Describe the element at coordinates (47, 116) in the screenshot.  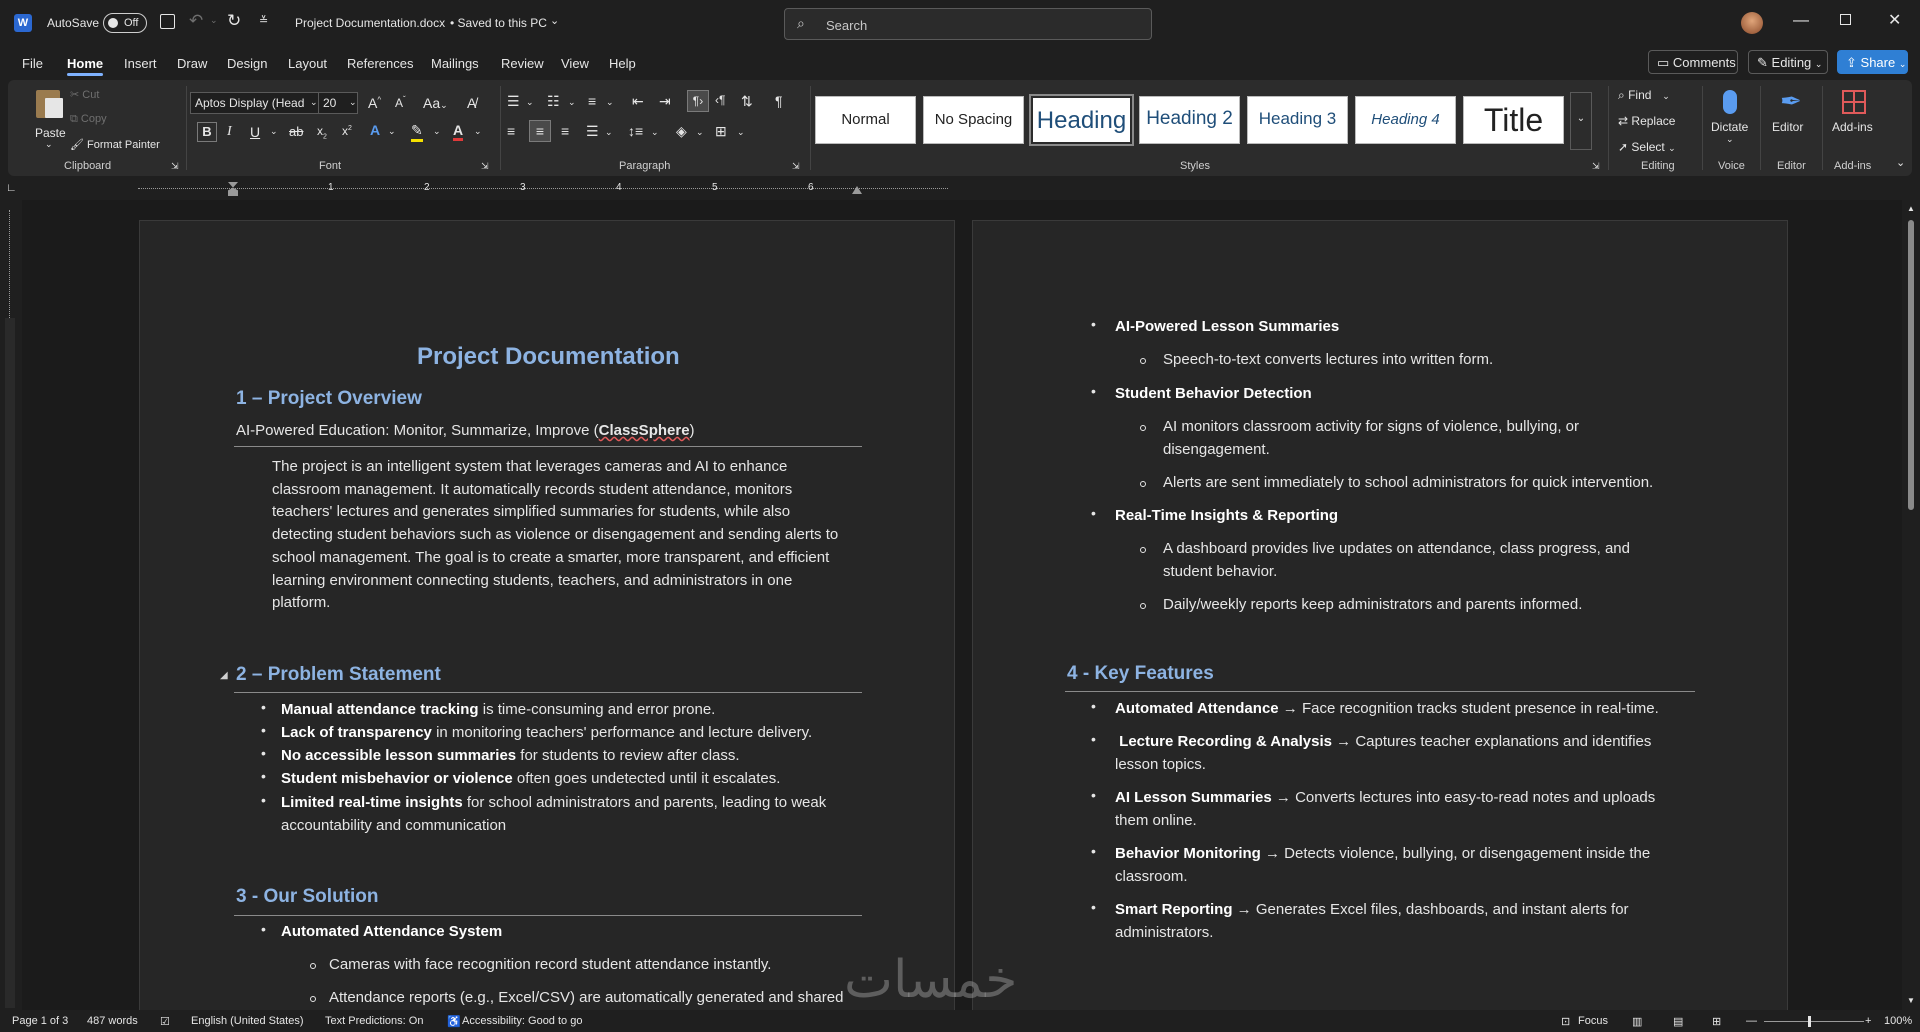
I see `paste-button: Paste ⌄` at that location.